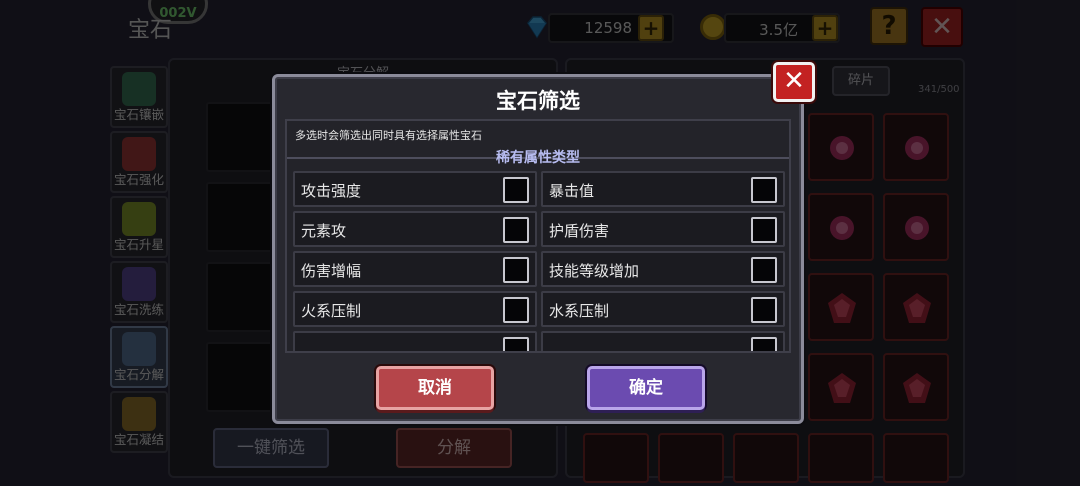 This screenshot has height=486, width=1080. I want to click on option-shield-damage: 护盾伤害, so click(663, 229).